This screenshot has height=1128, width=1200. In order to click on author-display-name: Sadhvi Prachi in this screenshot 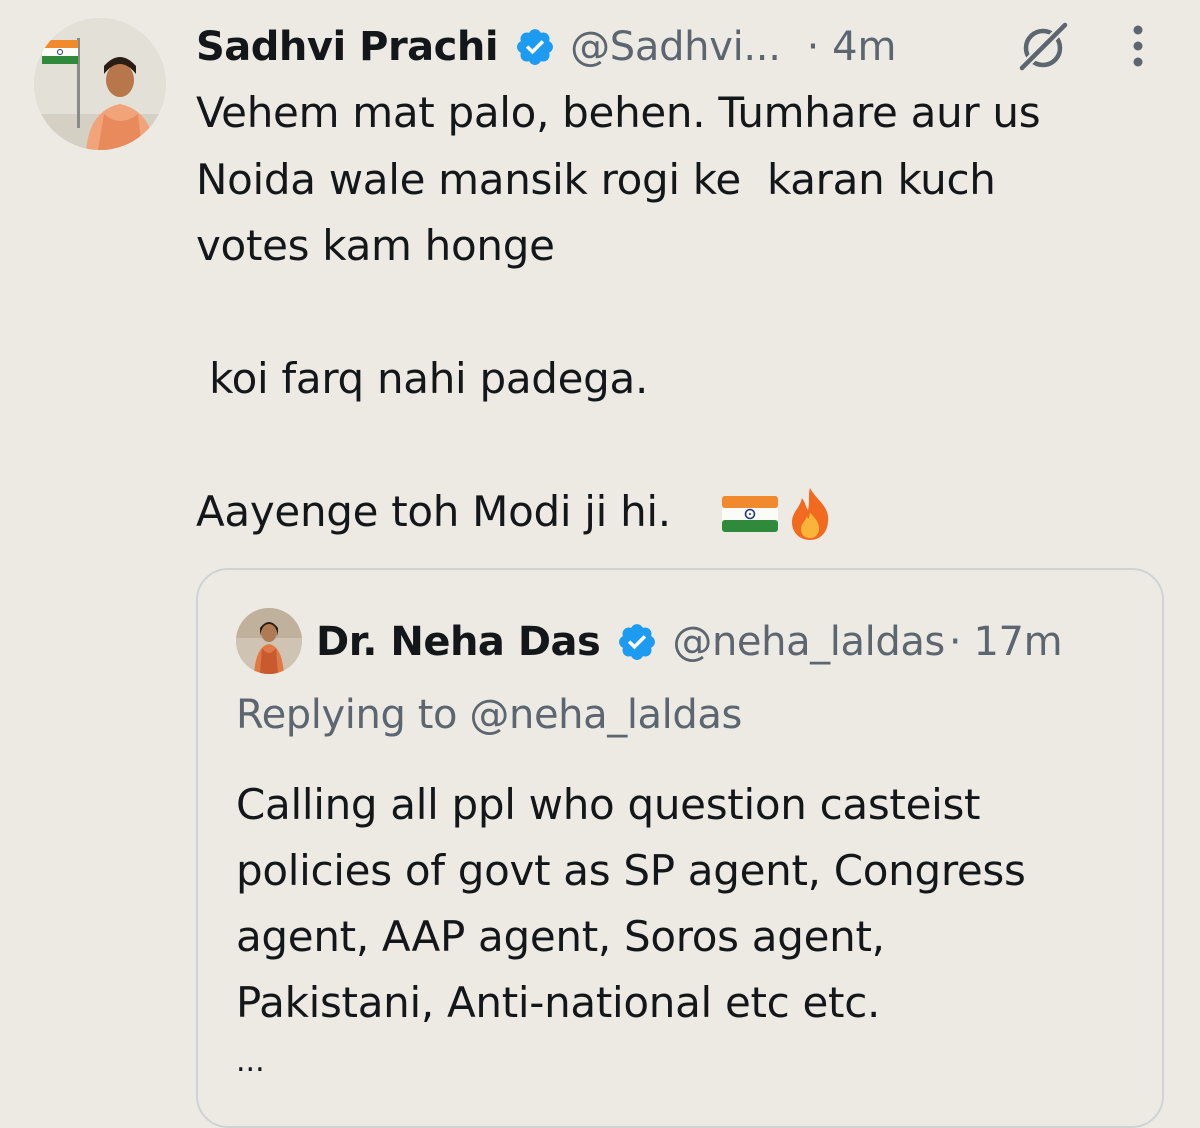, I will do `click(347, 47)`.